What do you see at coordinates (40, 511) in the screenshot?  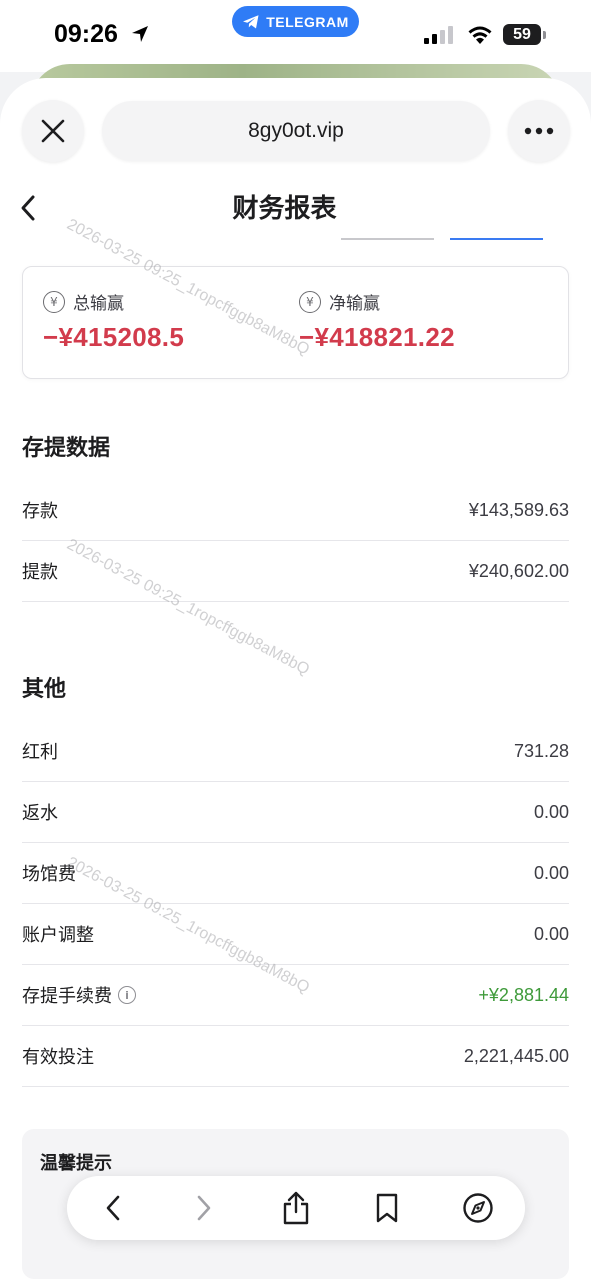 I see `row-label: 存款` at bounding box center [40, 511].